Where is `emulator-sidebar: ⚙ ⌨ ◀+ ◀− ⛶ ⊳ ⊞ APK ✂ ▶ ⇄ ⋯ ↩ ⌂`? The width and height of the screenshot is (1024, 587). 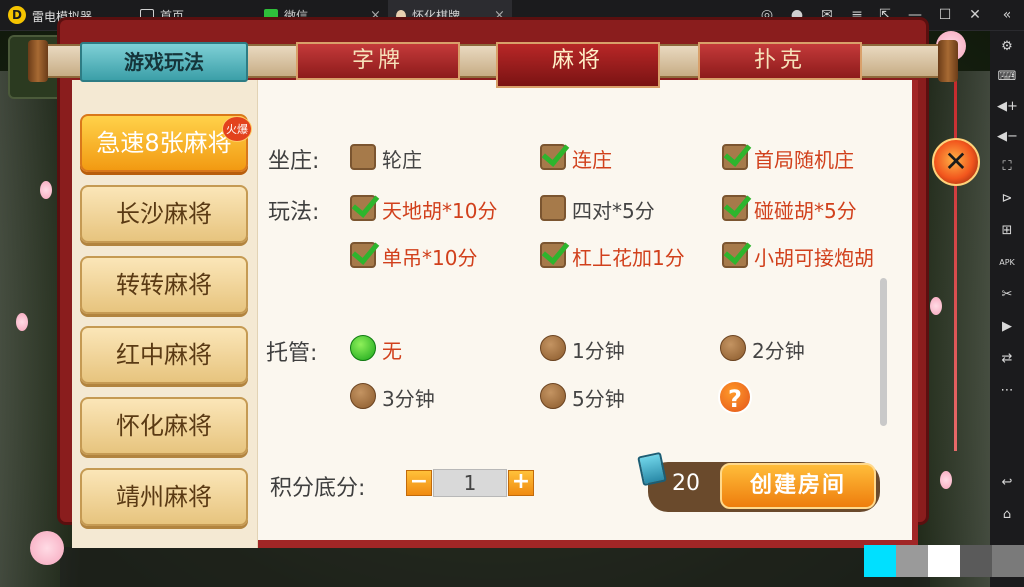 emulator-sidebar: ⚙ ⌨ ◀+ ◀− ⛶ ⊳ ⊞ APK ✂ ▶ ⇄ ⋯ ↩ ⌂ is located at coordinates (1007, 309).